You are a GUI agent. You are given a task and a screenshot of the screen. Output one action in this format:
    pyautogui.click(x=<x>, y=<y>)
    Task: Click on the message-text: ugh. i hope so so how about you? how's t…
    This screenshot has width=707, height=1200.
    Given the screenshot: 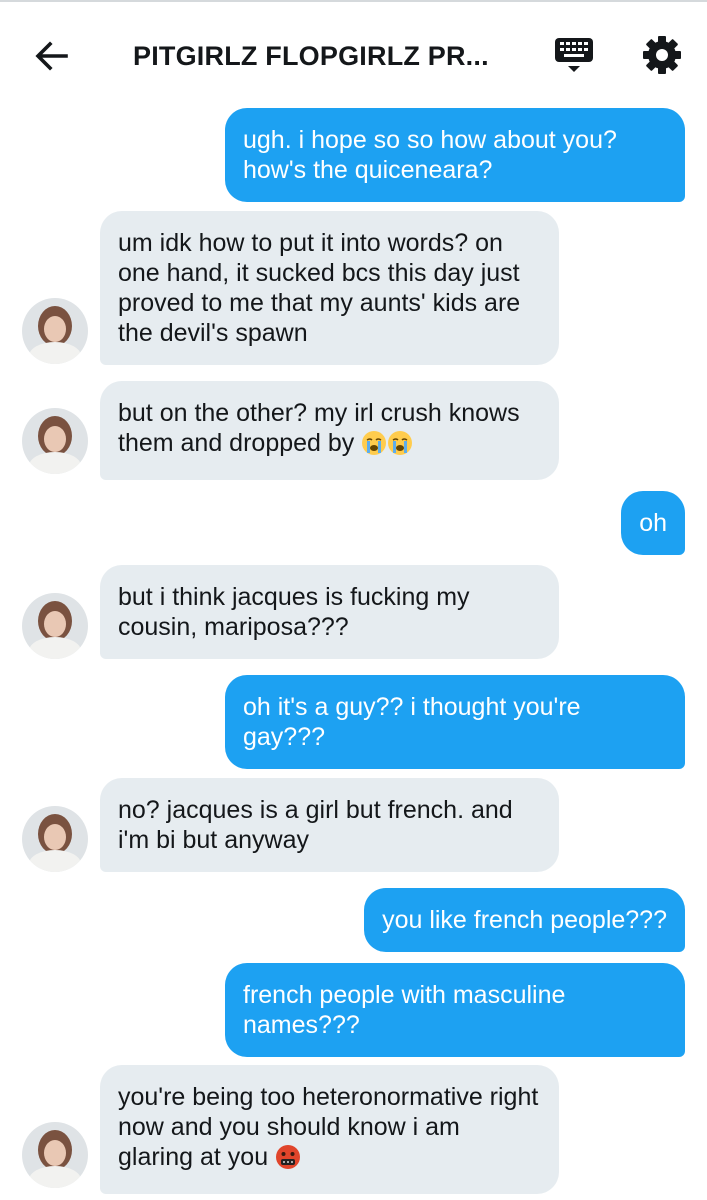 What is the action you would take?
    pyautogui.click(x=430, y=155)
    